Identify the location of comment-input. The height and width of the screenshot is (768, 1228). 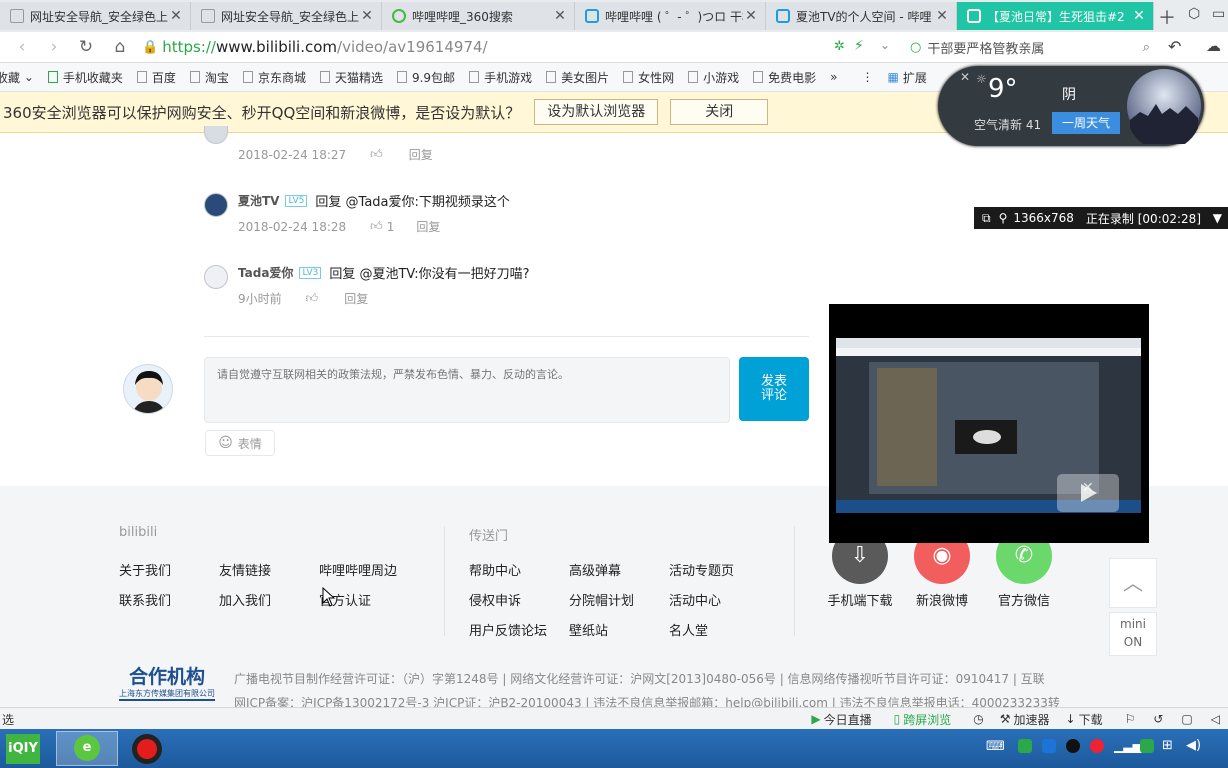
(467, 391).